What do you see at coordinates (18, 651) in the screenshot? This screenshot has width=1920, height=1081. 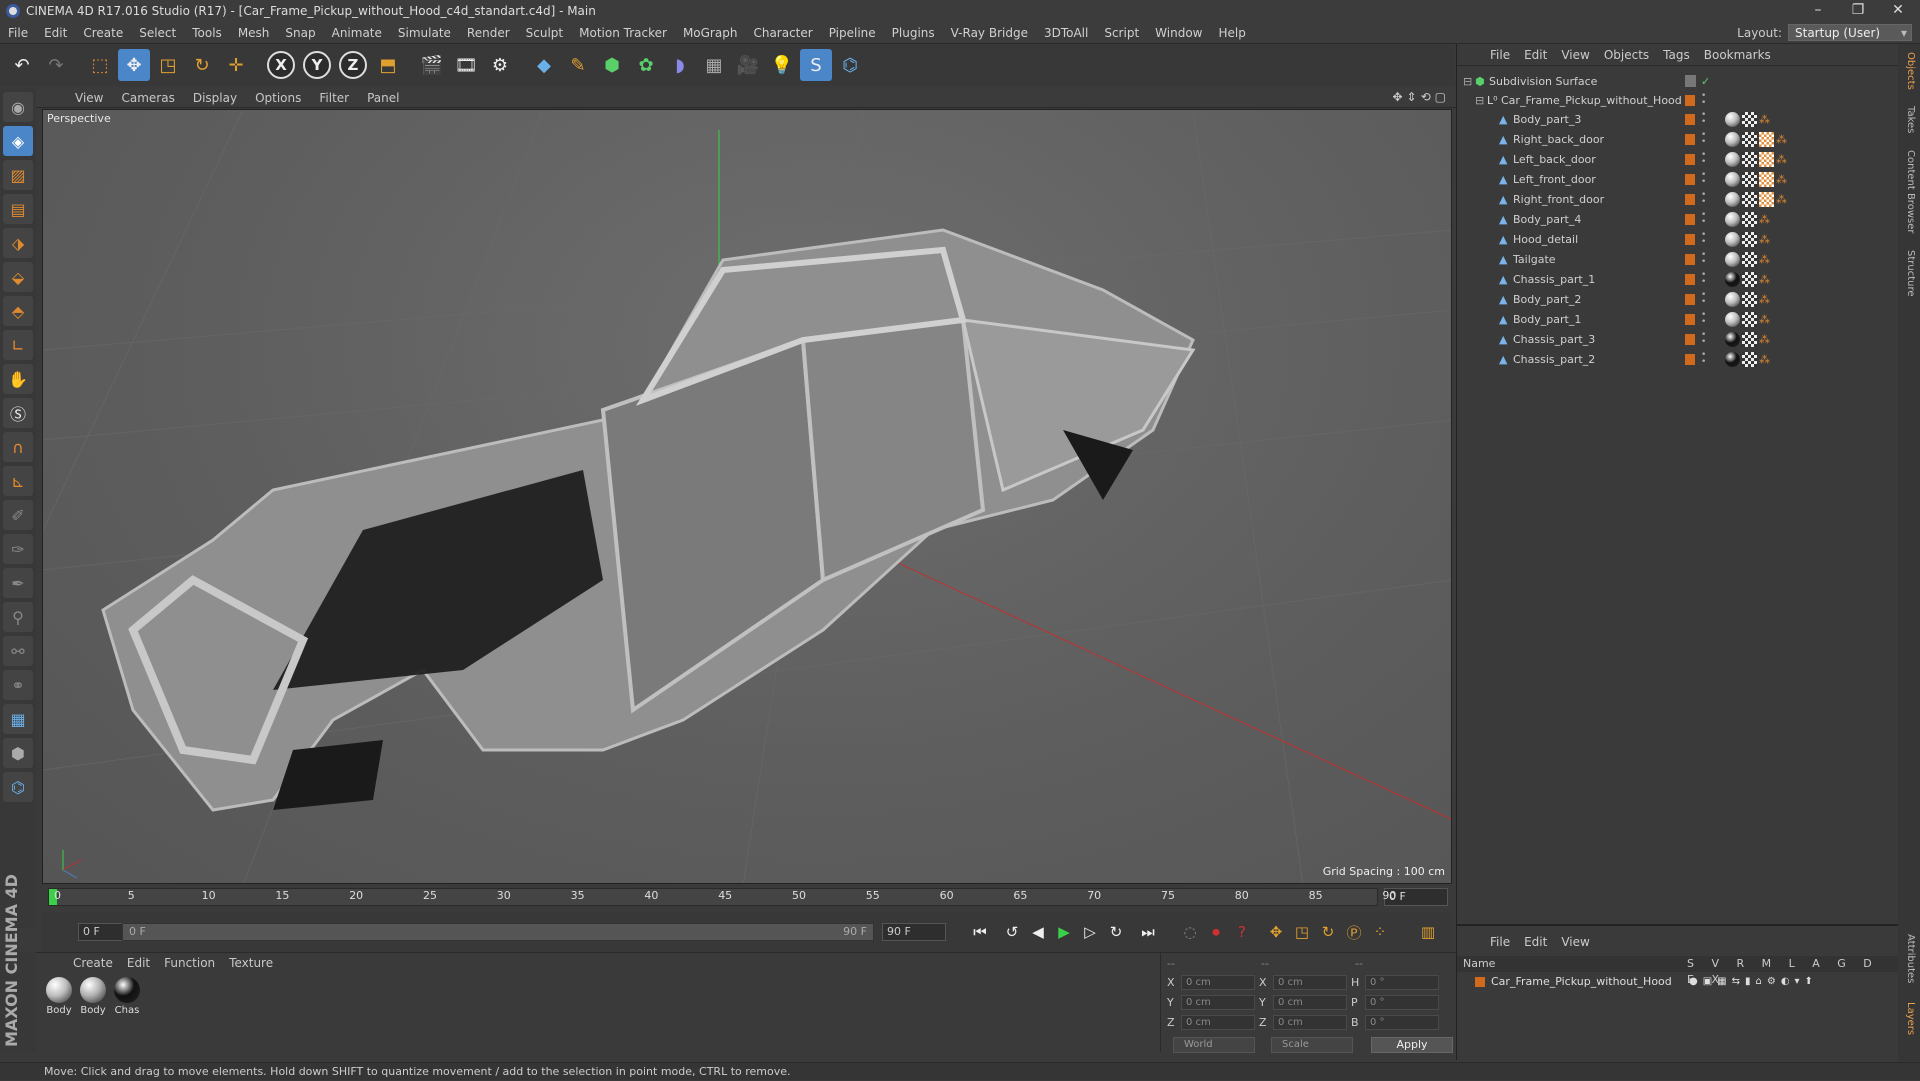 I see `sculpt-grab-icon: ⚯` at bounding box center [18, 651].